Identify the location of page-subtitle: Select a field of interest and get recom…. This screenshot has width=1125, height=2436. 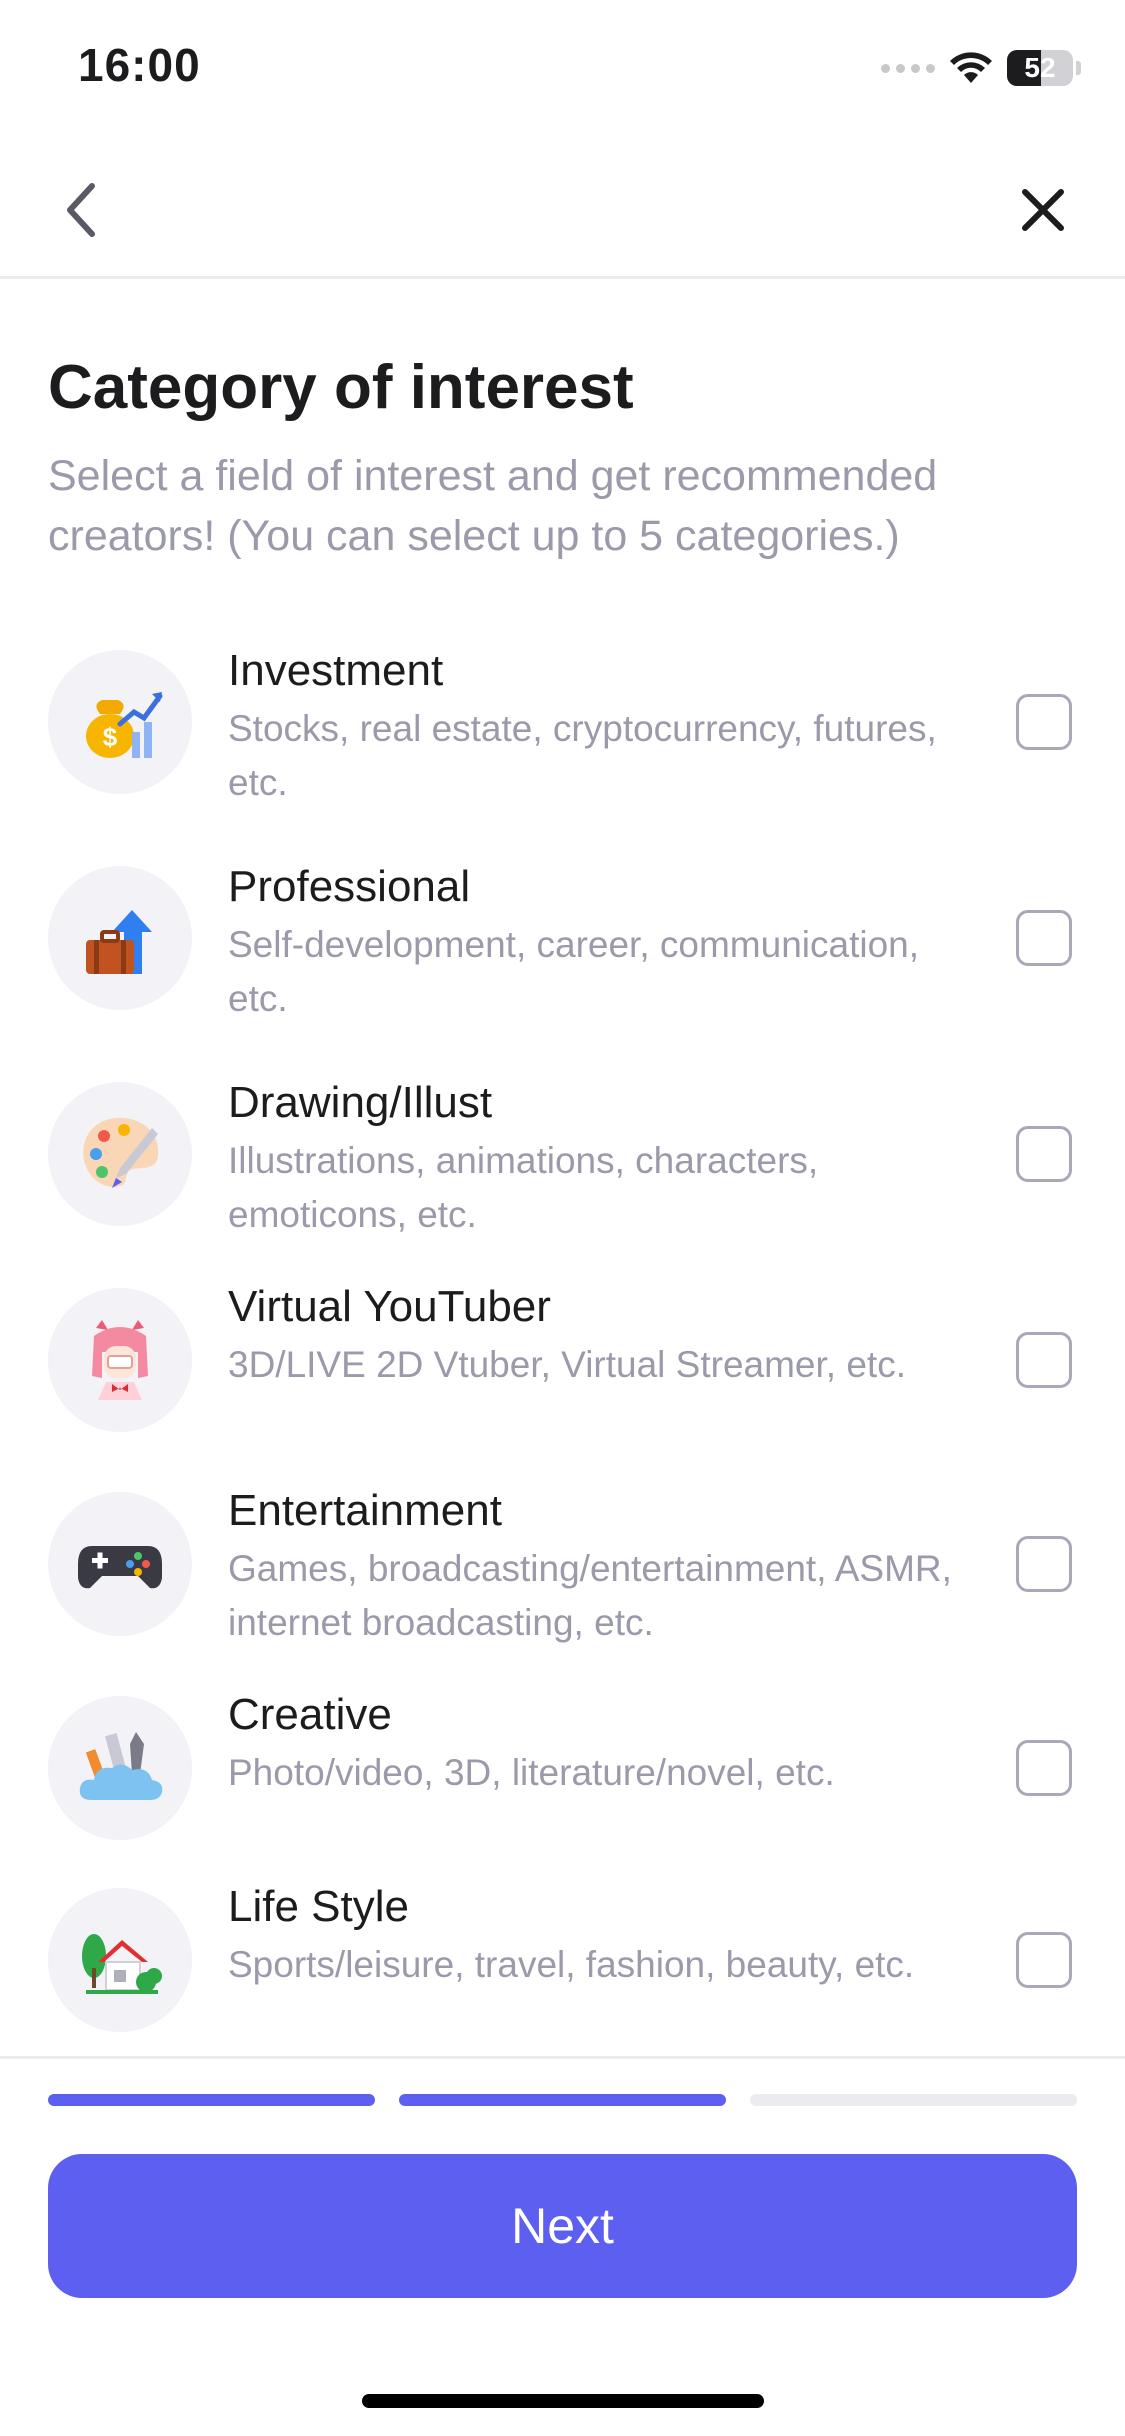
(493, 506).